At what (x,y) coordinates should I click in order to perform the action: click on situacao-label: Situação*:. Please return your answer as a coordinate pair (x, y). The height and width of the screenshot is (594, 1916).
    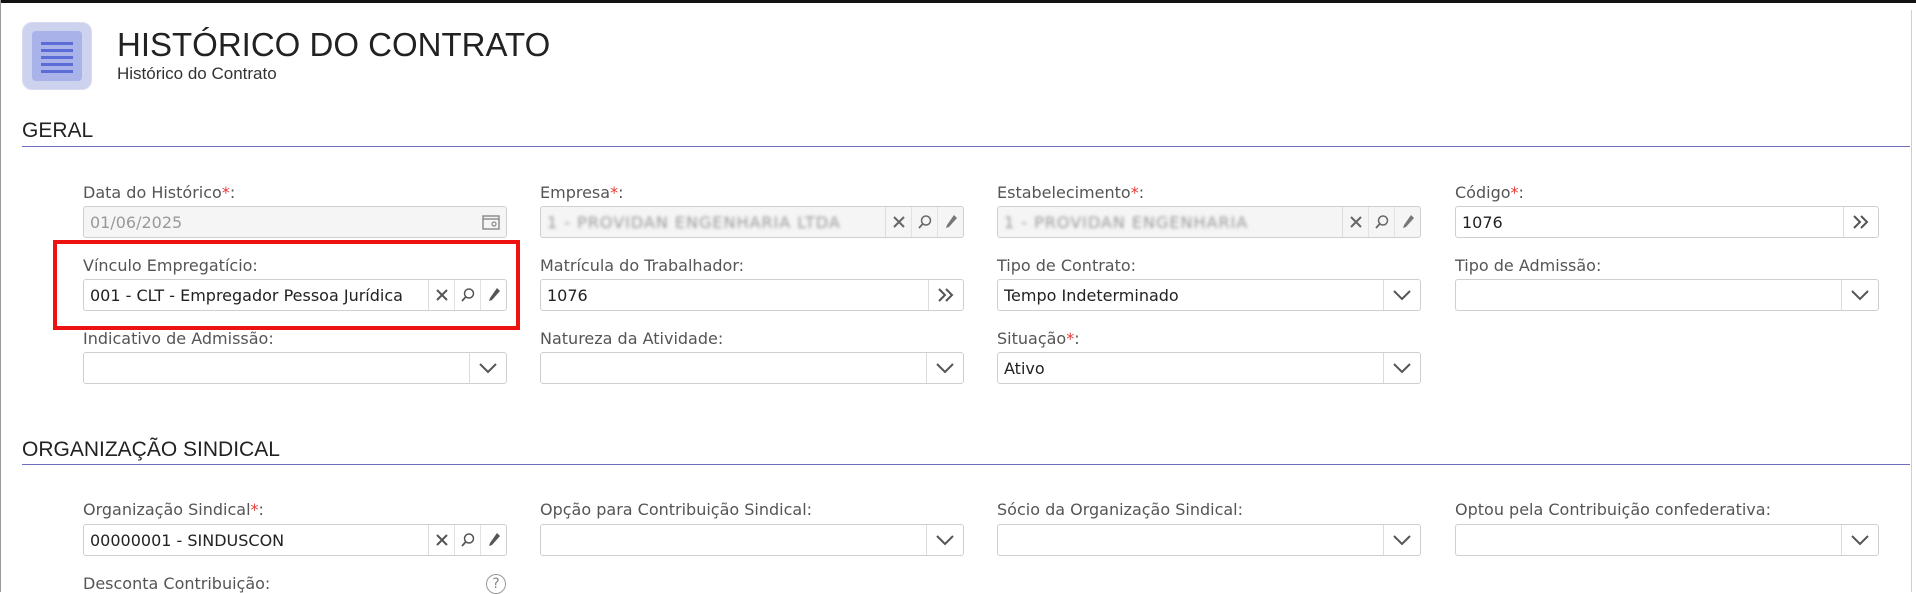
    Looking at the image, I should click on (1038, 338).